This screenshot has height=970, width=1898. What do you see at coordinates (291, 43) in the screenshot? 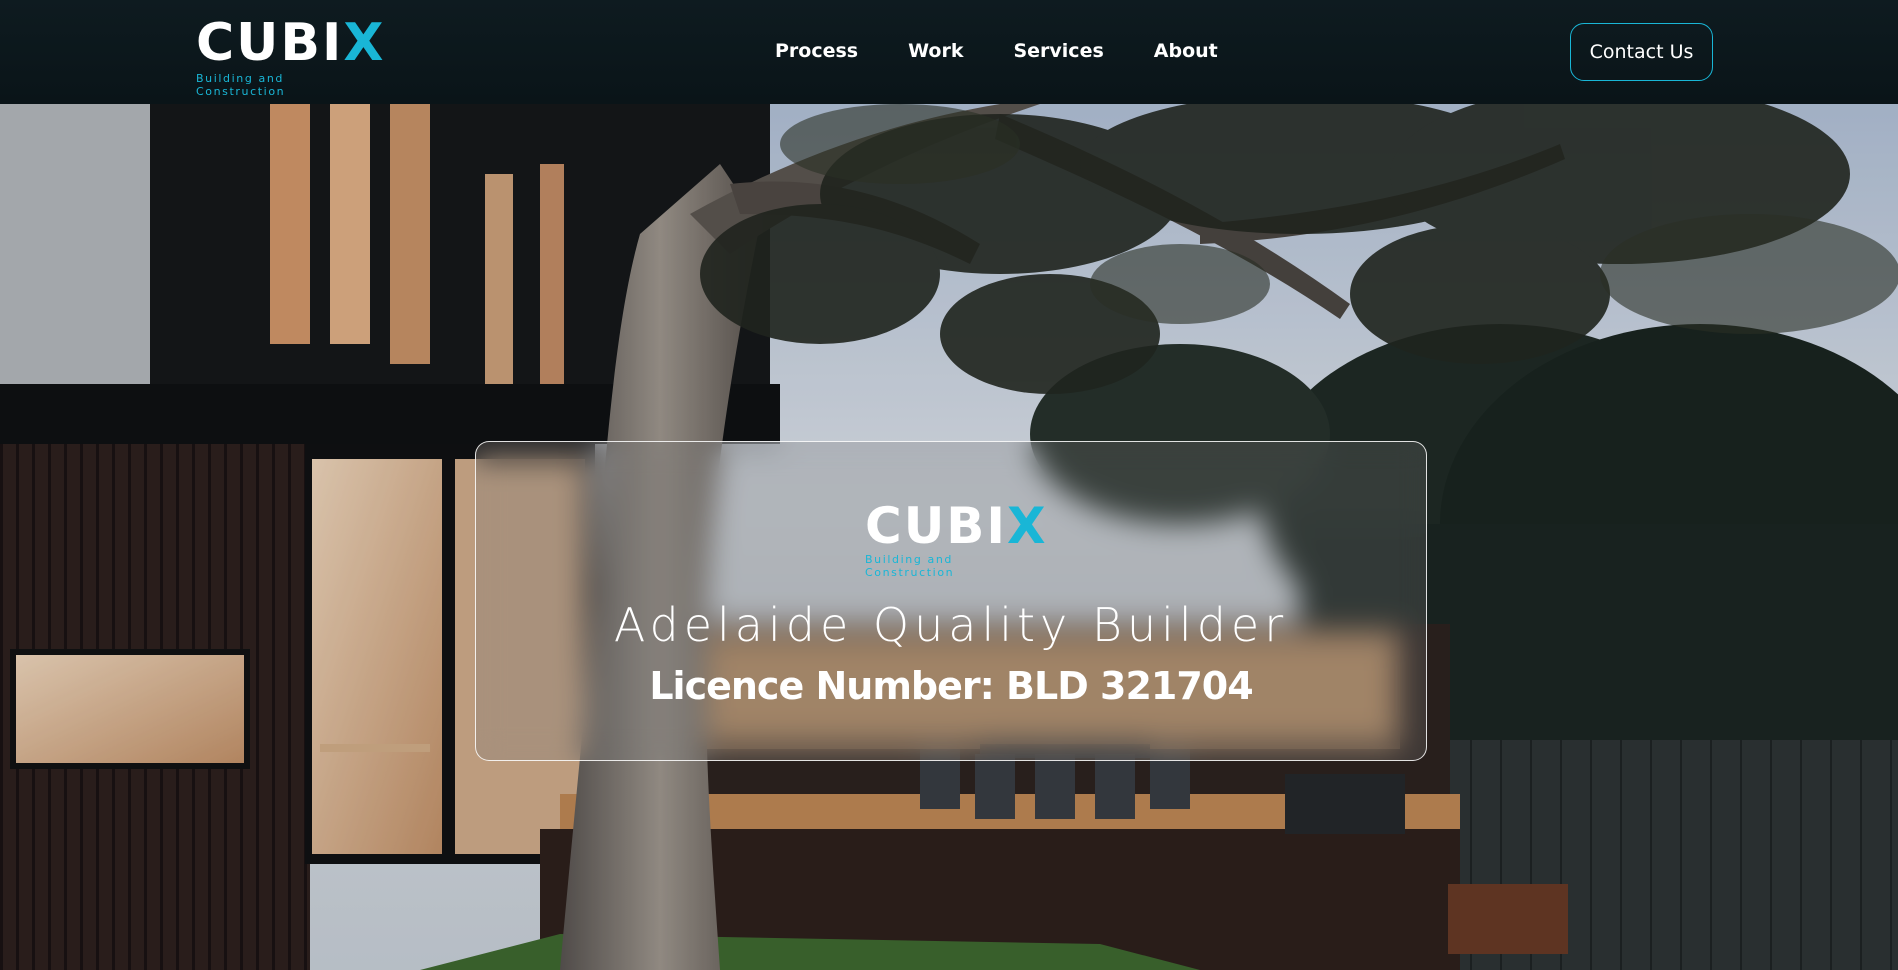
I see `logo-wordmark: CUBIX` at bounding box center [291, 43].